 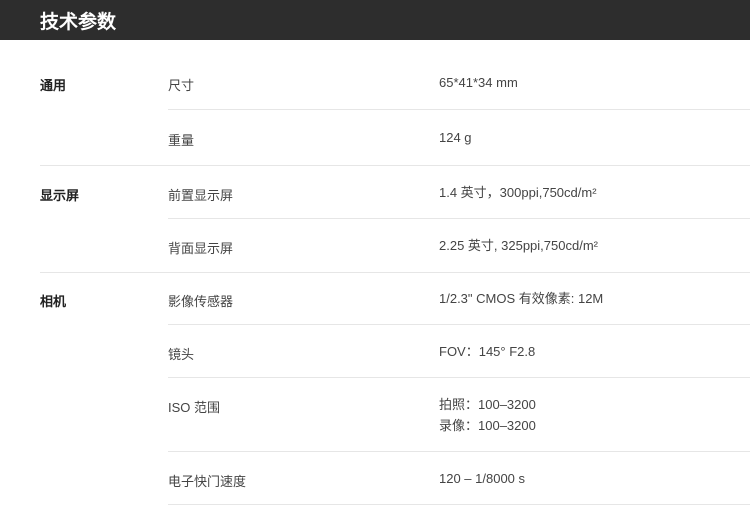 What do you see at coordinates (207, 481) in the screenshot?
I see `spec-name: 电子快门速度` at bounding box center [207, 481].